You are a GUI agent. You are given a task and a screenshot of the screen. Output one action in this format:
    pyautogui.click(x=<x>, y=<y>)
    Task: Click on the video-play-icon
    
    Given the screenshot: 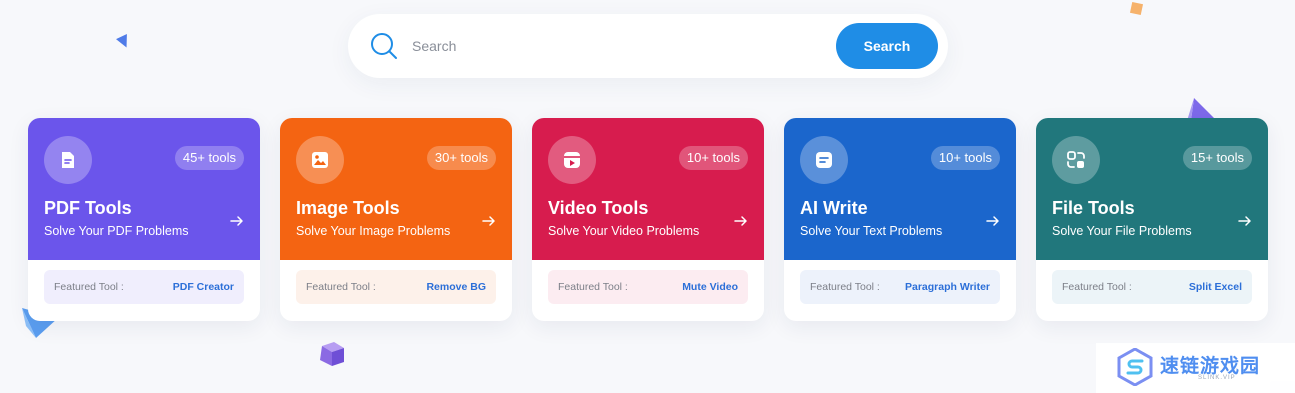 What is the action you would take?
    pyautogui.click(x=572, y=160)
    